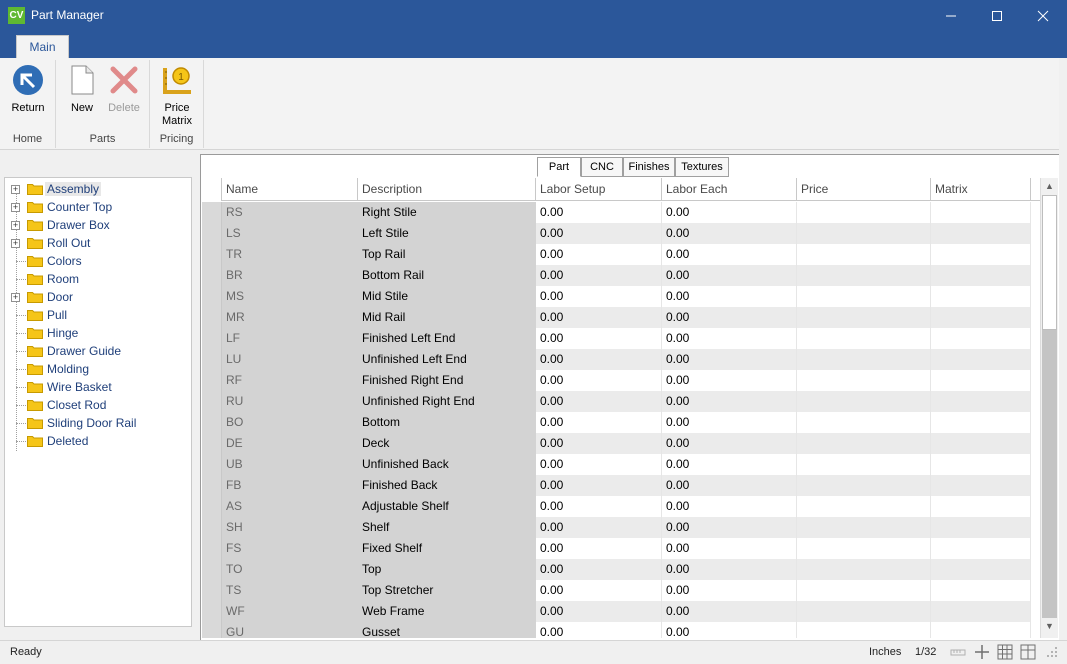  What do you see at coordinates (98, 441) in the screenshot?
I see `tree-item: Deleted` at bounding box center [98, 441].